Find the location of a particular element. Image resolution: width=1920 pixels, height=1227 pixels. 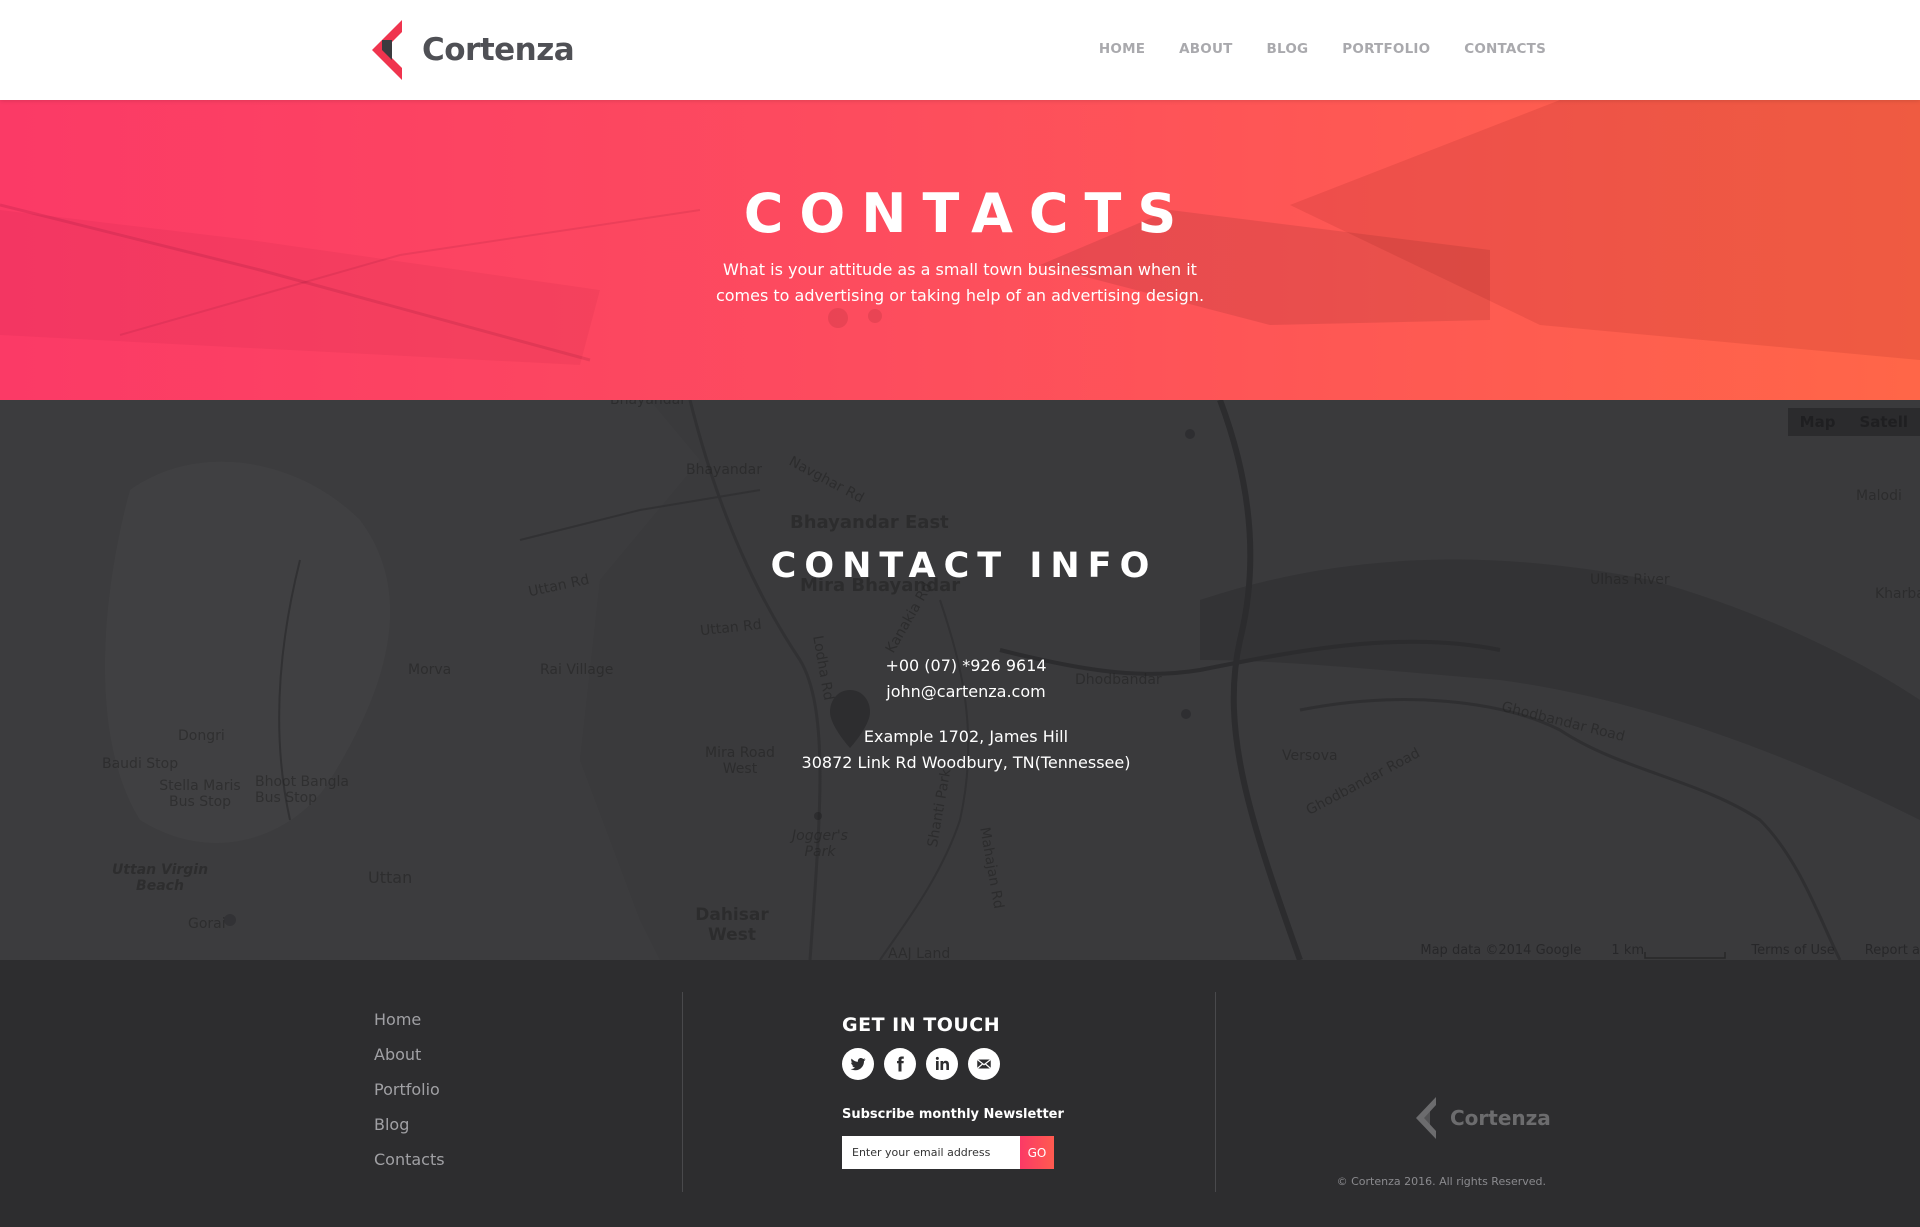

mail-icon is located at coordinates (984, 1064).